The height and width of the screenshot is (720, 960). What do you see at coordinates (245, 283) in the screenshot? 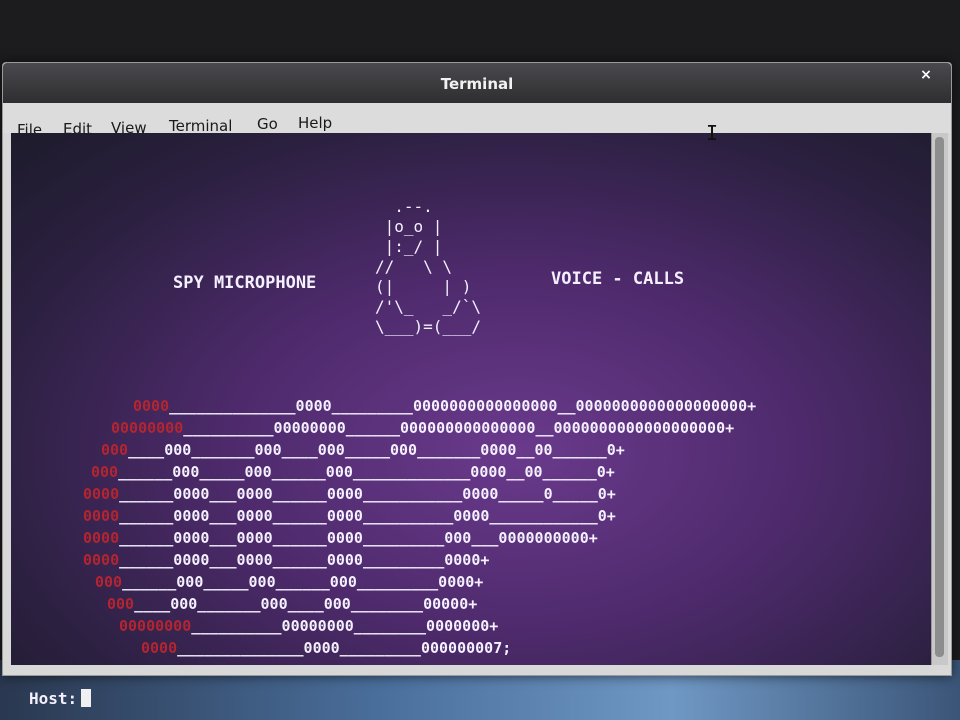
I see `spy-microphone-label: SPY MICROPHONE` at bounding box center [245, 283].